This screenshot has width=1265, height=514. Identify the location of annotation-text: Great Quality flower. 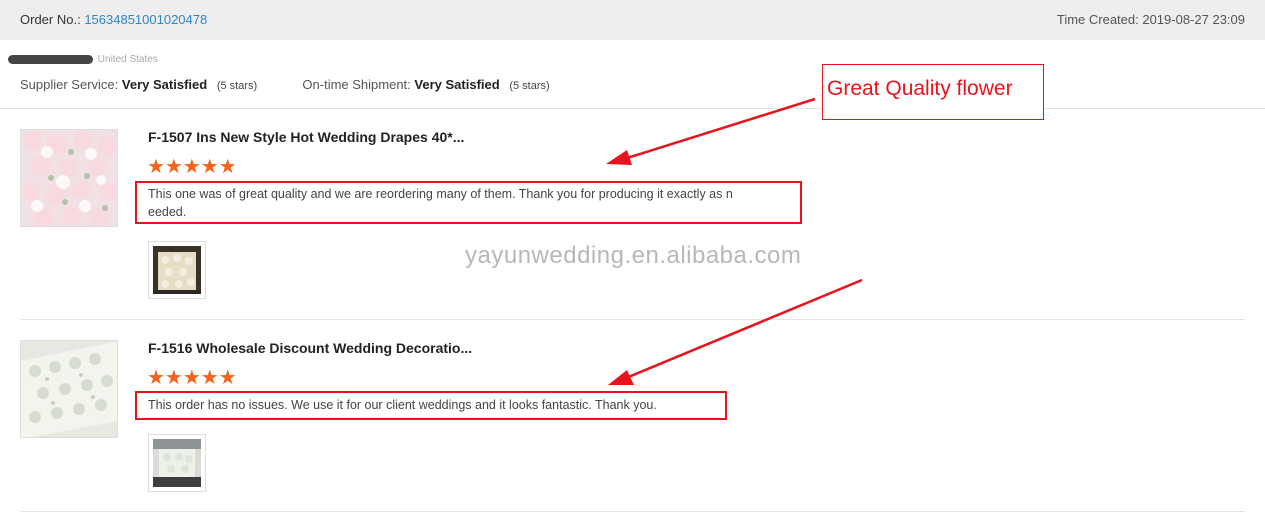
(920, 88).